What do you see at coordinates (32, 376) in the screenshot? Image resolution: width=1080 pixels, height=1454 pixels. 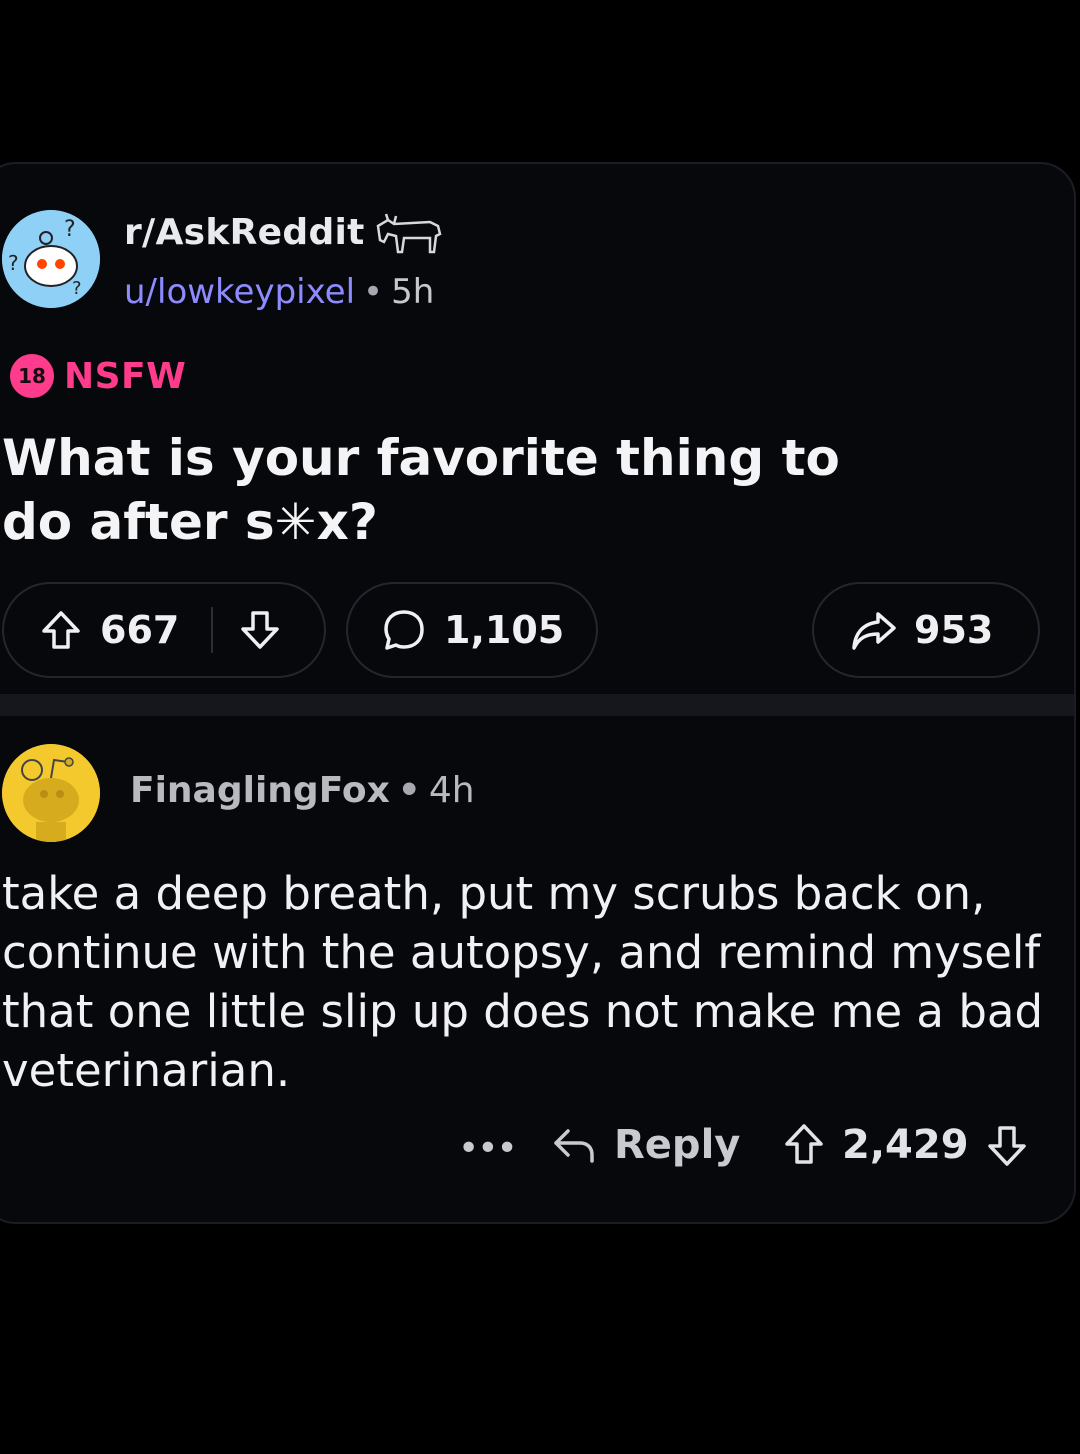 I see `nsfw-18-badge: 18` at bounding box center [32, 376].